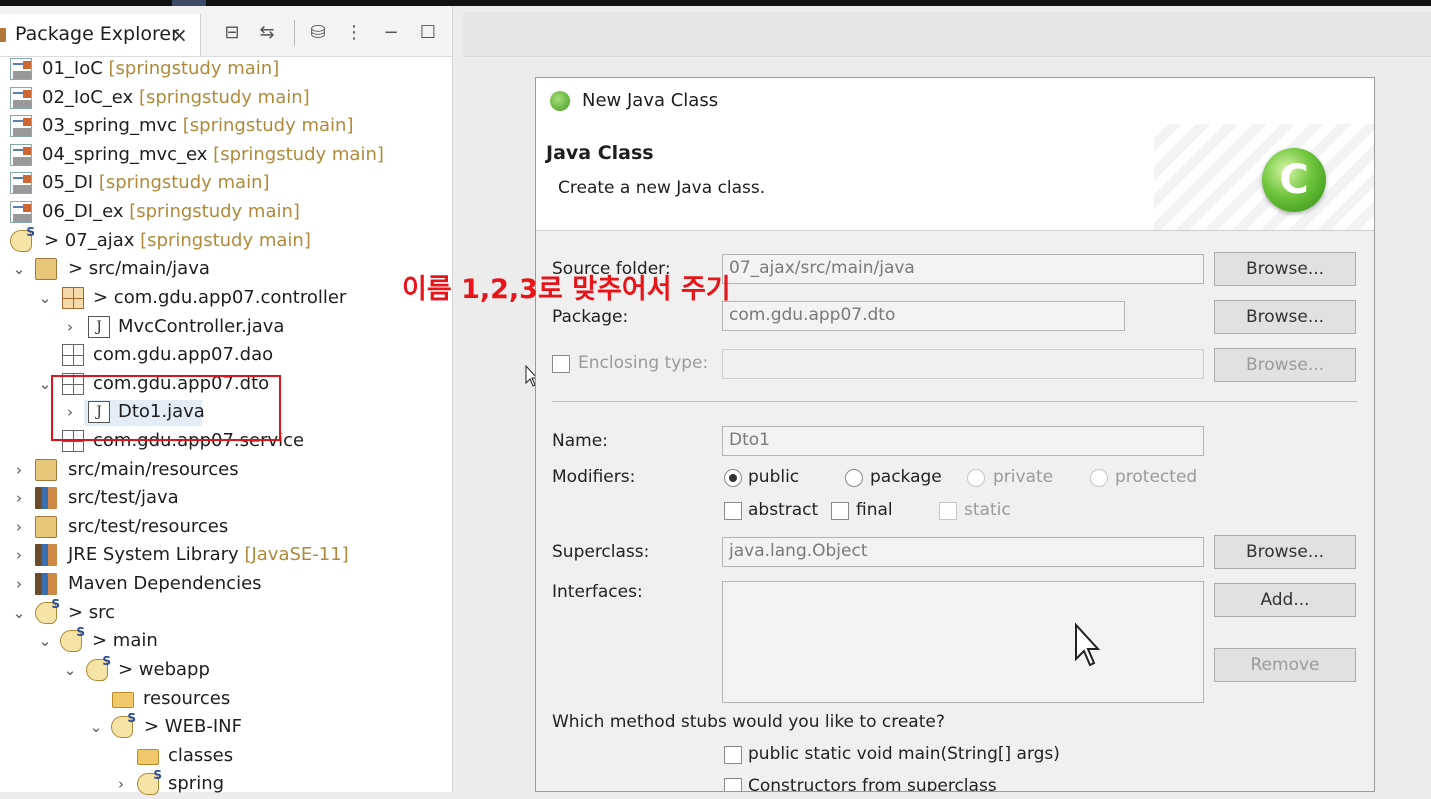  Describe the element at coordinates (854, 478) in the screenshot. I see `package-radio` at that location.